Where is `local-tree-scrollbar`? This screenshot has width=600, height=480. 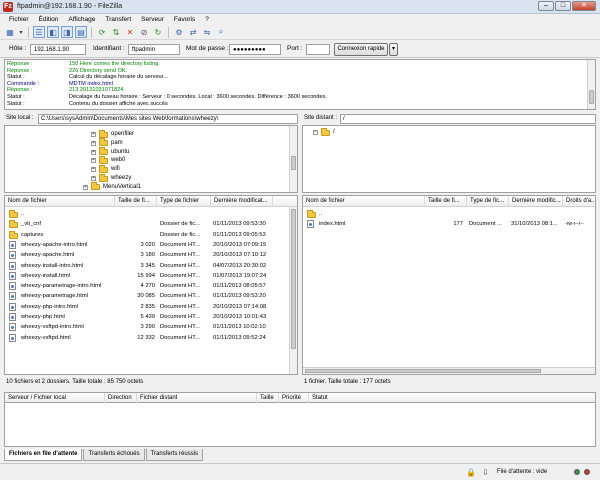 local-tree-scrollbar is located at coordinates (293, 159).